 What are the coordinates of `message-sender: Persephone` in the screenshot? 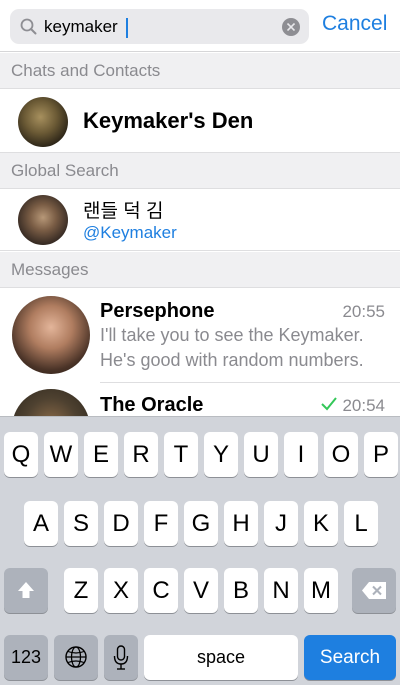 It's located at (157, 311).